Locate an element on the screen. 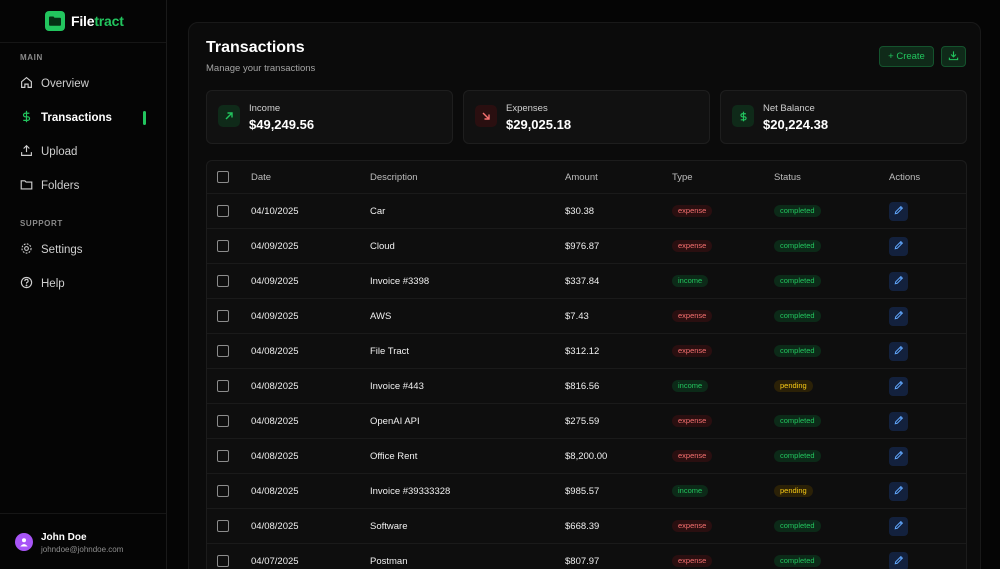 Image resolution: width=1000 pixels, height=569 pixels. type-badge: income is located at coordinates (690, 491).